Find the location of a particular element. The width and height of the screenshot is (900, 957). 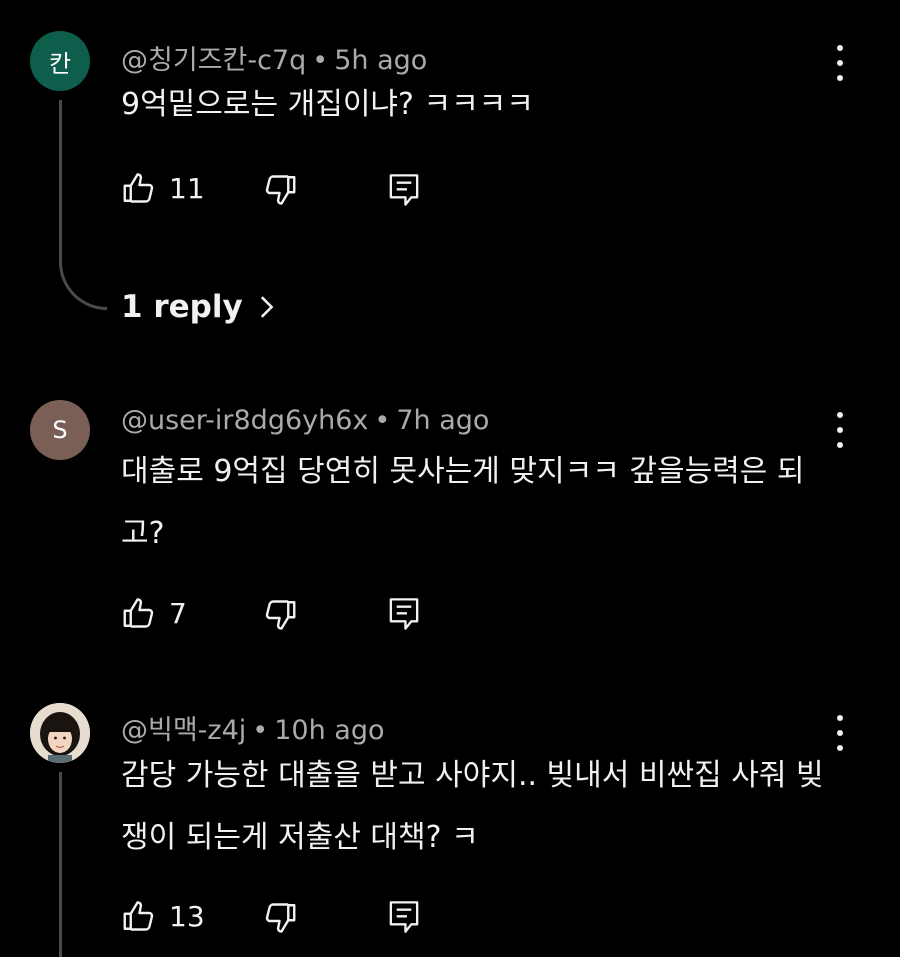

like-count: 13 is located at coordinates (187, 916).